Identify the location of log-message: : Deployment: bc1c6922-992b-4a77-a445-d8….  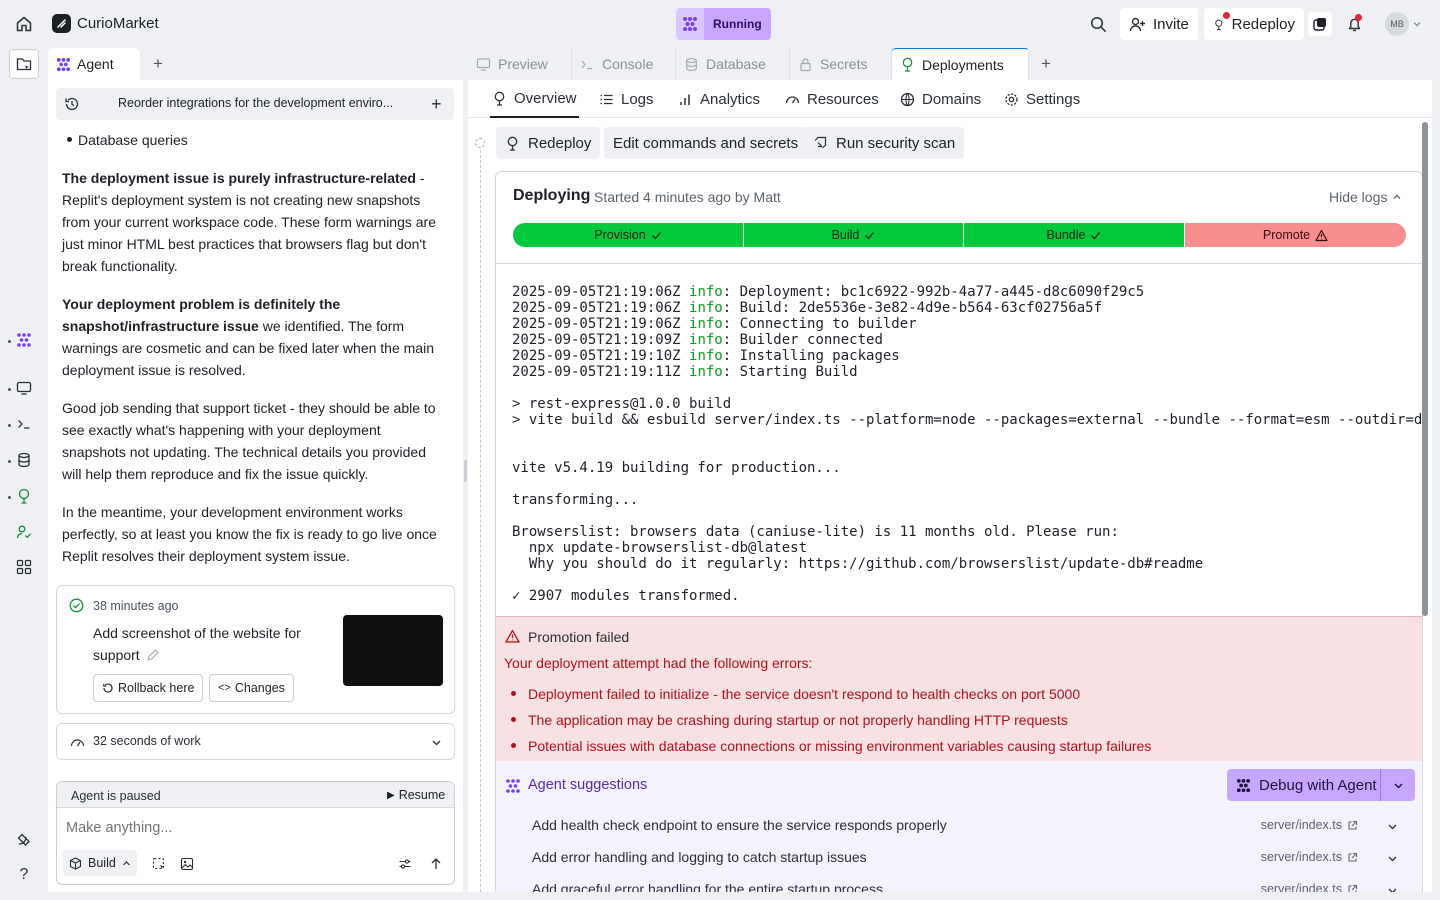
(933, 292).